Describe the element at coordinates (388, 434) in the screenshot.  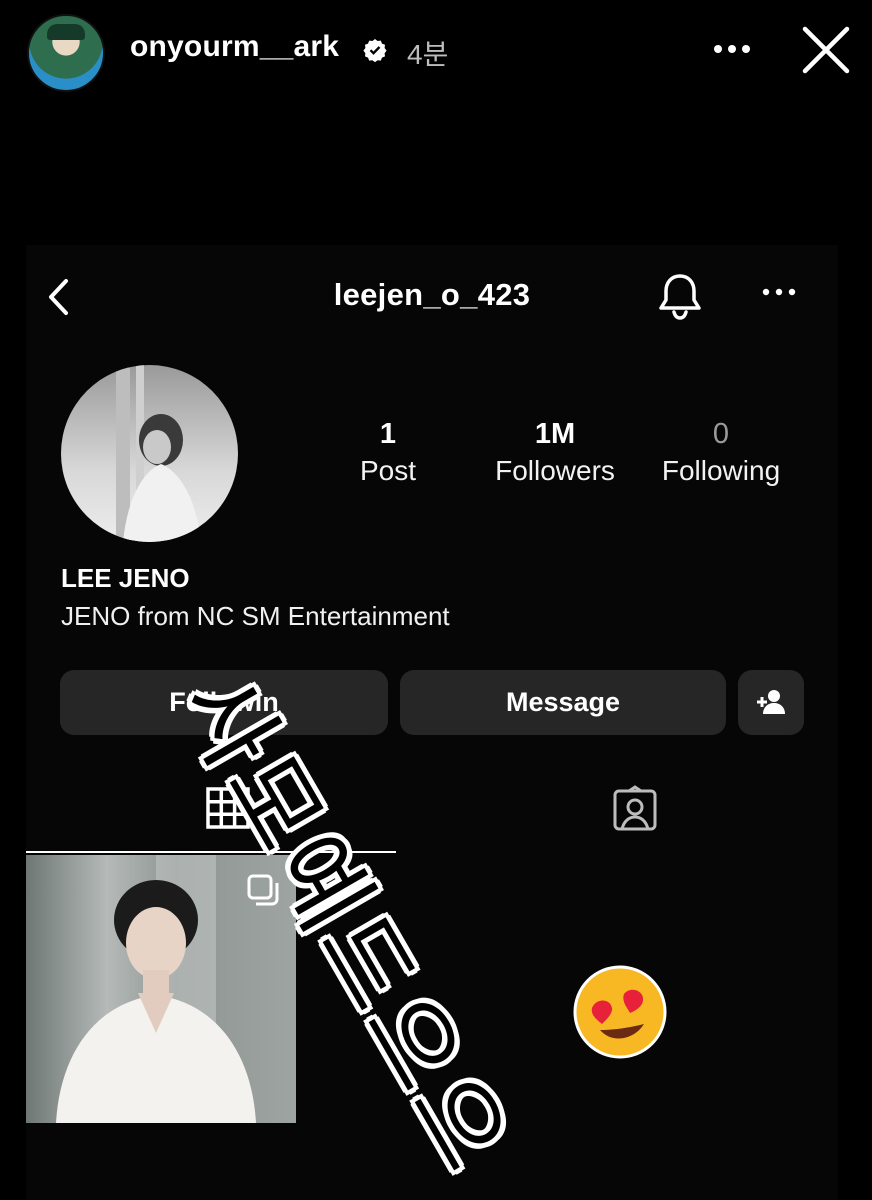
I see `posts-count: 1` at that location.